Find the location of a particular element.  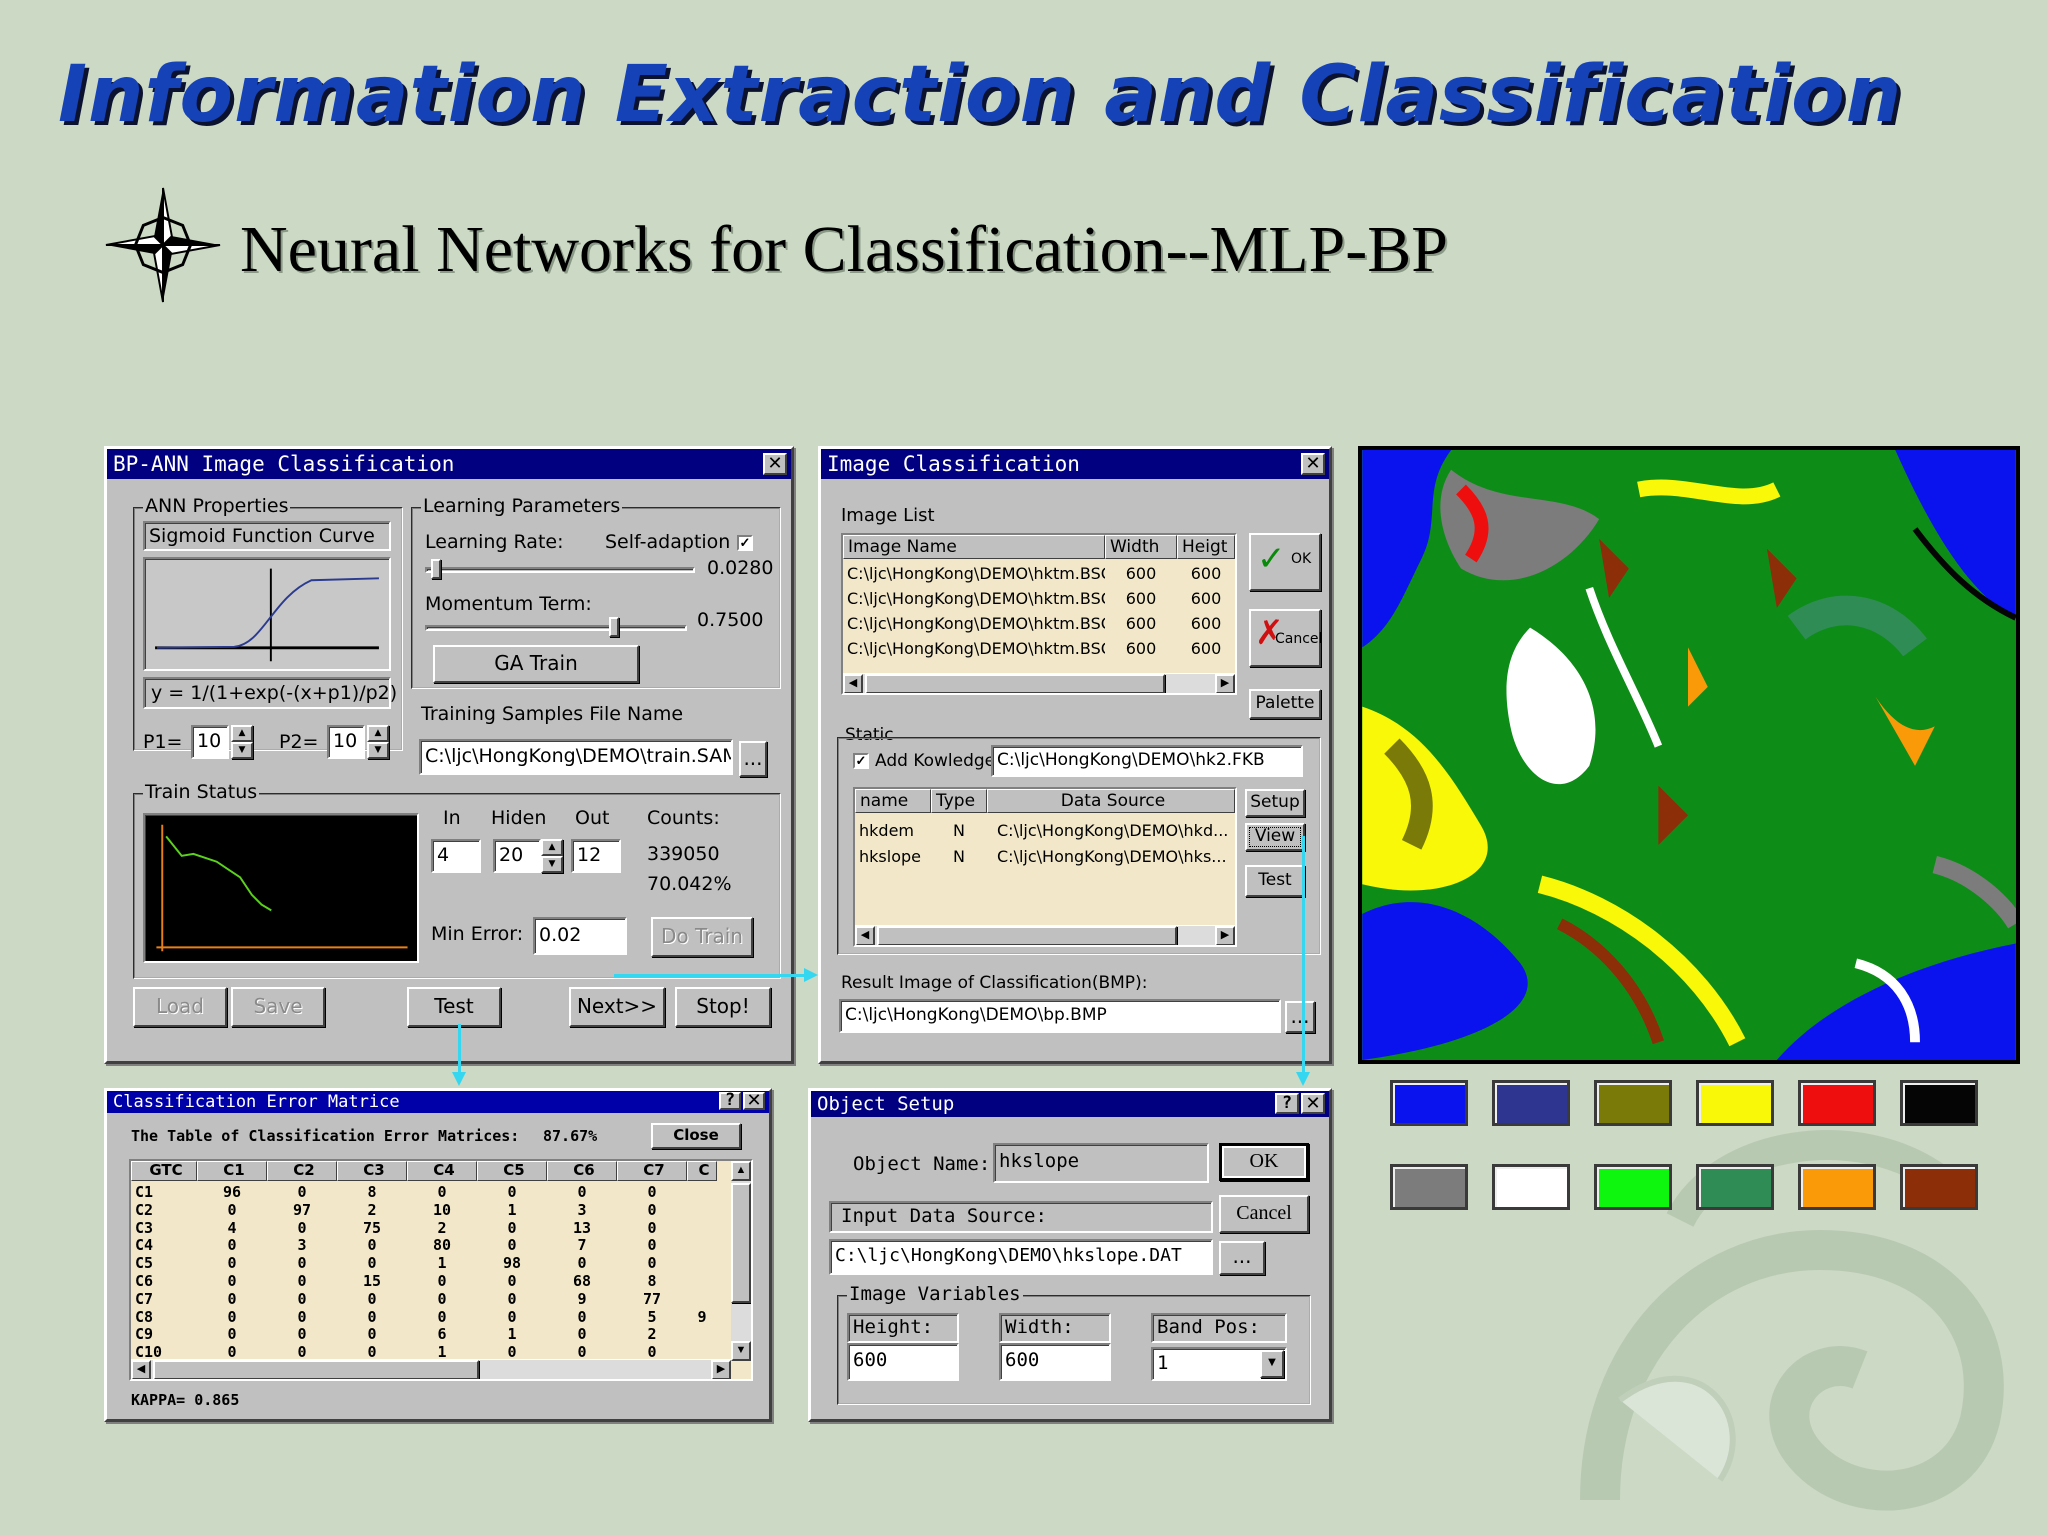

col-gtc: GTC is located at coordinates (164, 1171).